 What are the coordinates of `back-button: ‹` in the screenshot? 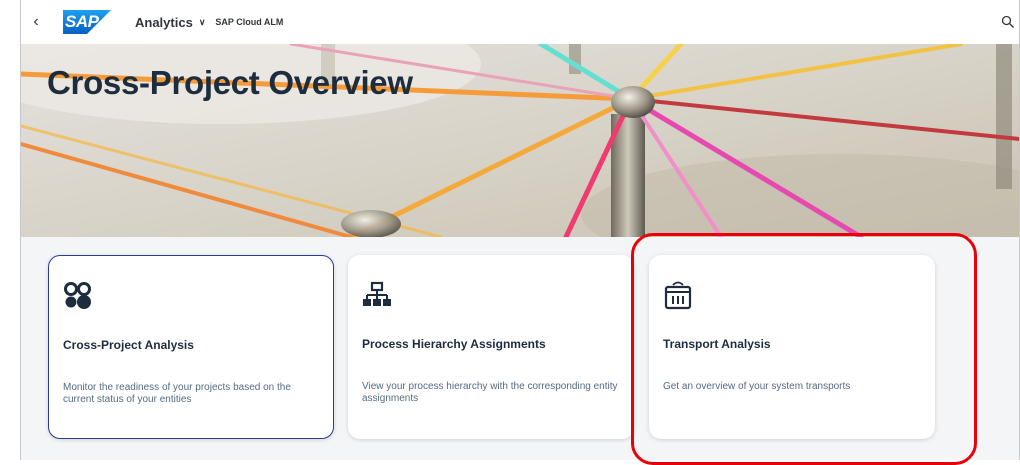 It's located at (36, 22).